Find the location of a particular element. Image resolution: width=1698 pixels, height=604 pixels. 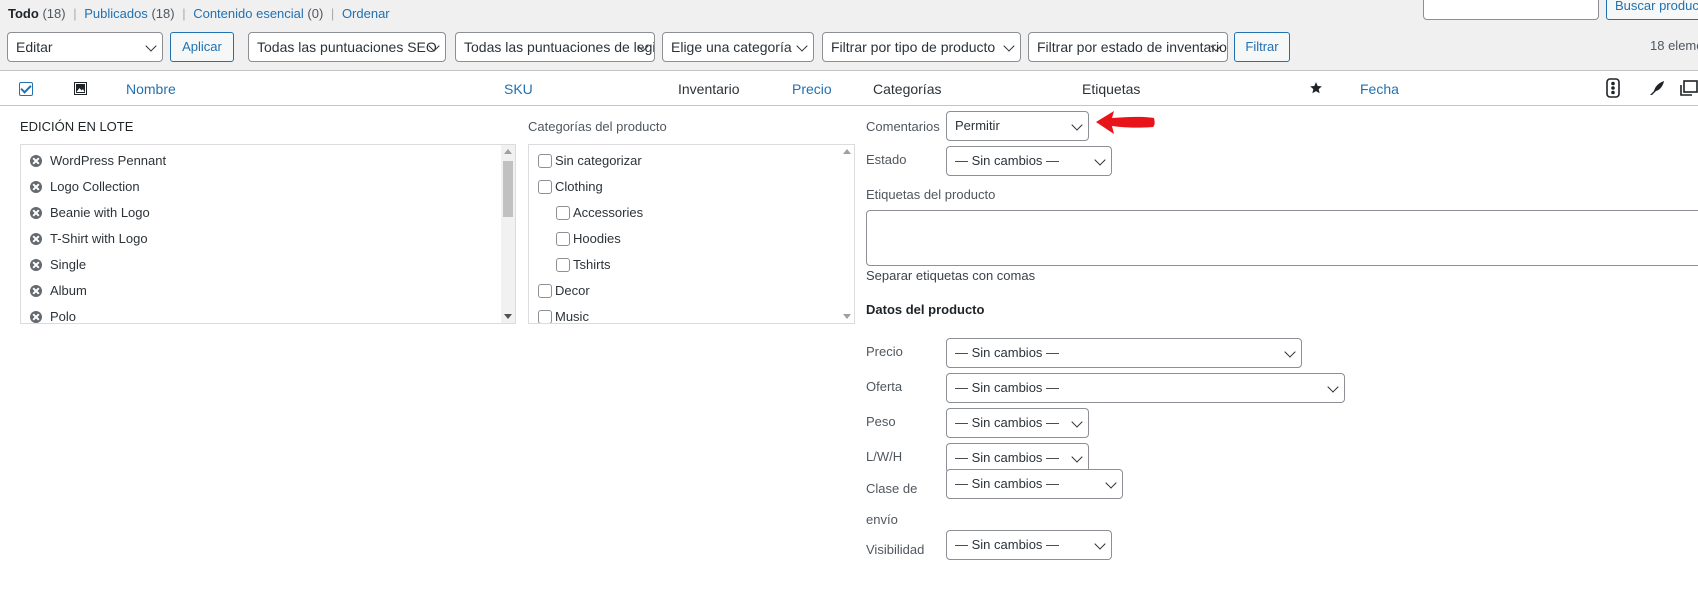

seo-score-filter: Todas las puntuaciones SEO is located at coordinates (347, 47).